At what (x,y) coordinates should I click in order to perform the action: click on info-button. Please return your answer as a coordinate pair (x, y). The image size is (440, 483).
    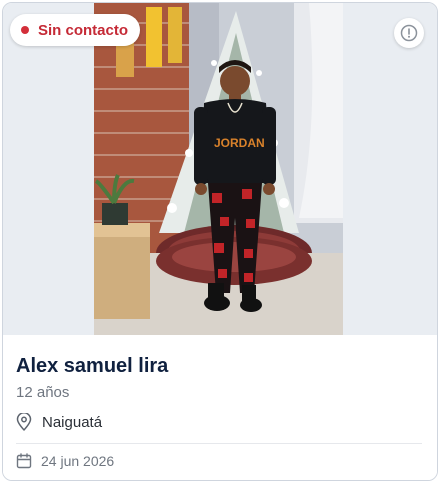
    Looking at the image, I should click on (409, 33).